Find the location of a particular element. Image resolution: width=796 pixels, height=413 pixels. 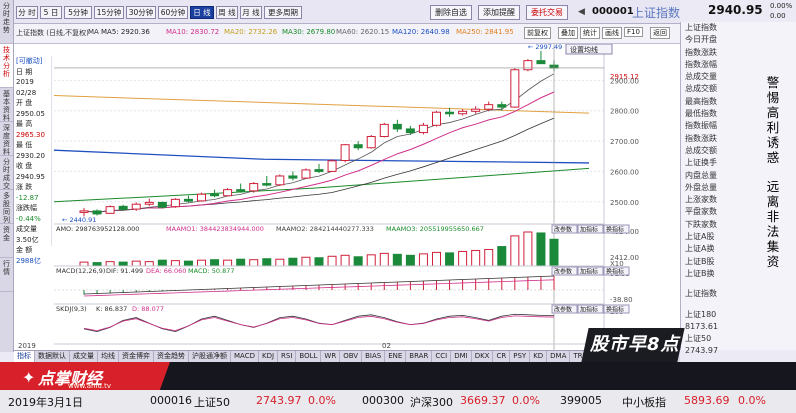

overlay-char: 离 is located at coordinates (773, 201).